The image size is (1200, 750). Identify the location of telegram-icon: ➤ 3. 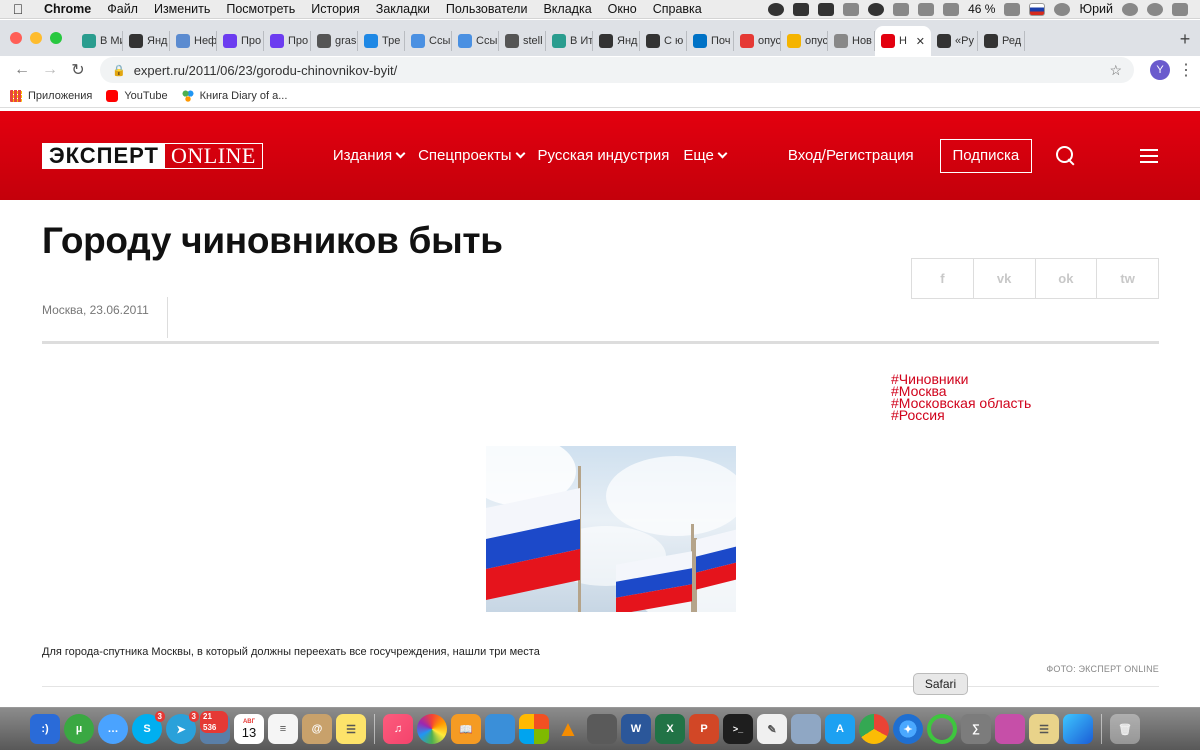
(182, 727).